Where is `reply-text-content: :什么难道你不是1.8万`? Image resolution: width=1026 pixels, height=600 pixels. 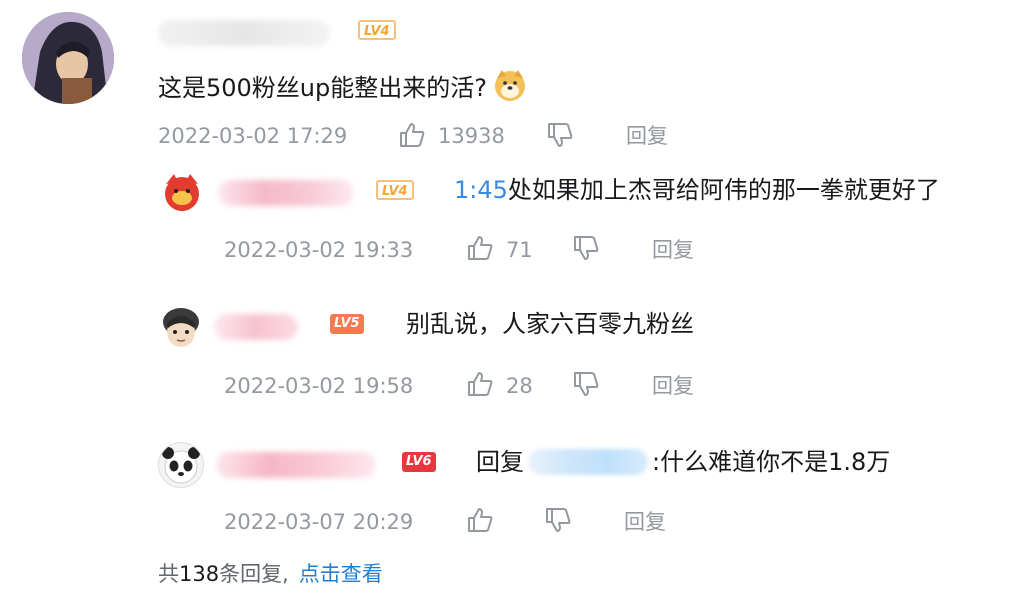 reply-text-content: :什么难道你不是1.8万 is located at coordinates (771, 462).